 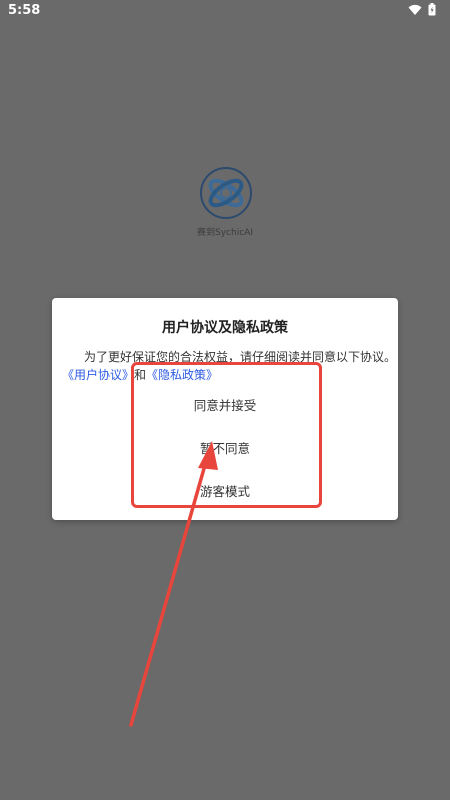 What do you see at coordinates (432, 11) in the screenshot?
I see `battery-icon` at bounding box center [432, 11].